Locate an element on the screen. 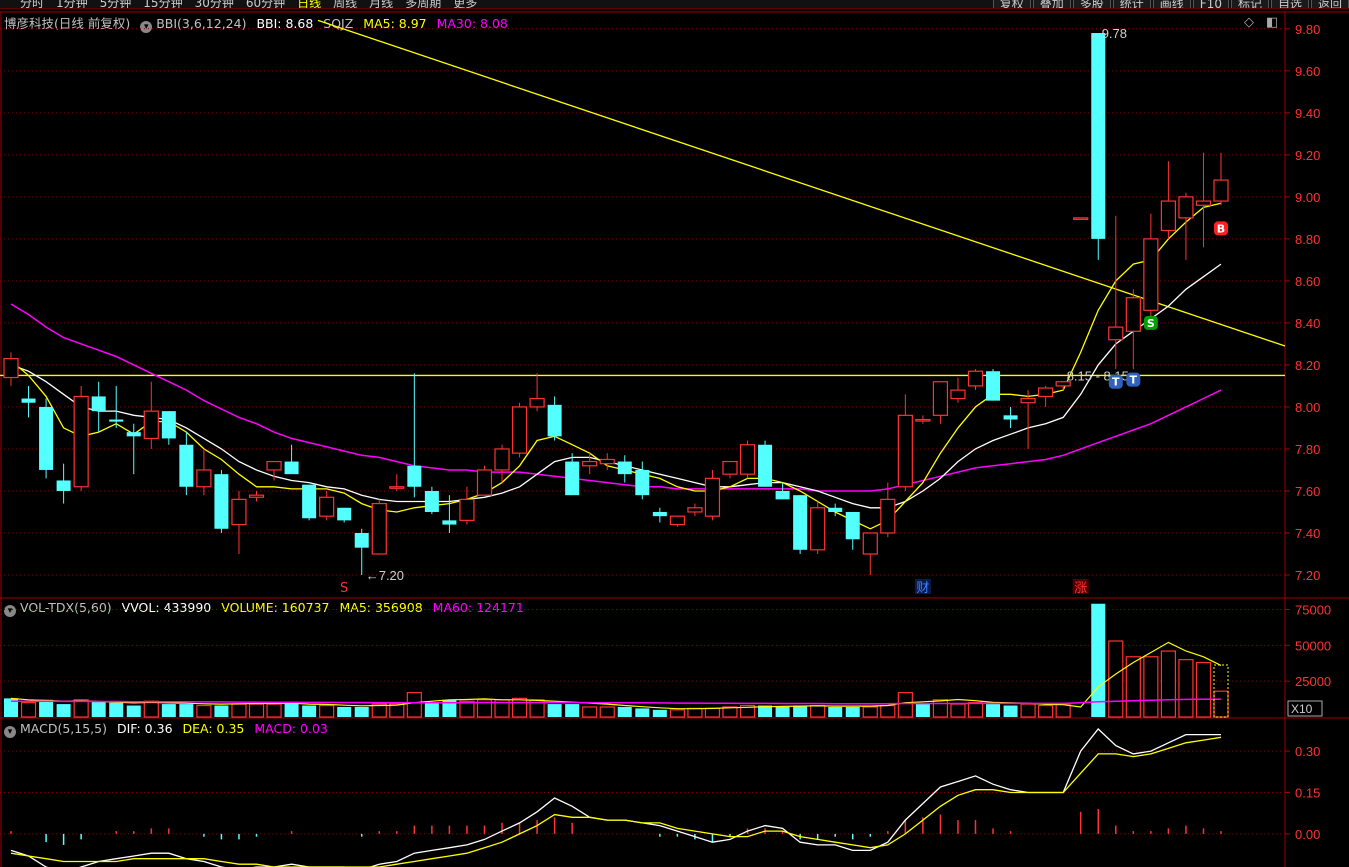 Image resolution: width=1349 pixels, height=867 pixels. price-tick-label-12: 7.40 is located at coordinates (1307, 533).